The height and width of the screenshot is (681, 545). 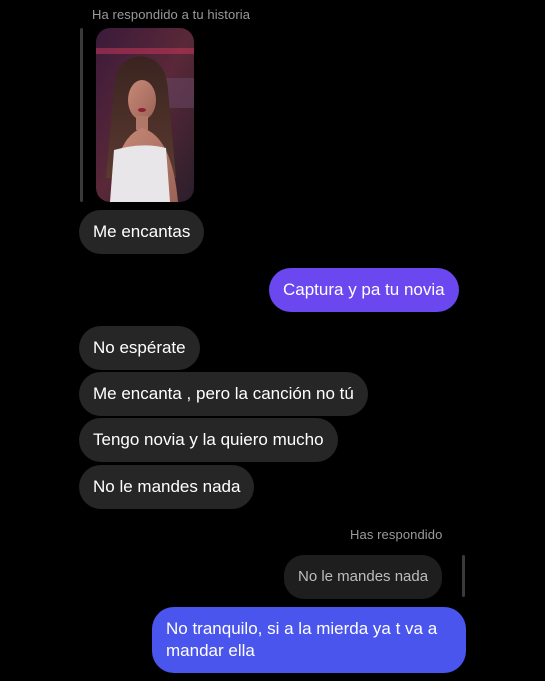 I want to click on story-photo-image, so click(x=145, y=115).